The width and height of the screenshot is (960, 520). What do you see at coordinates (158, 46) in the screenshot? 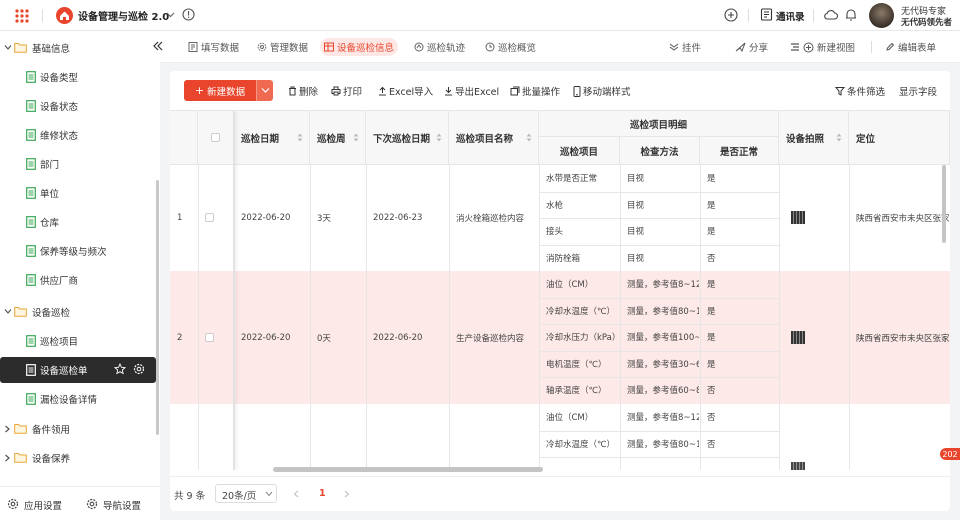
I see `collapse-sidebar-icon` at bounding box center [158, 46].